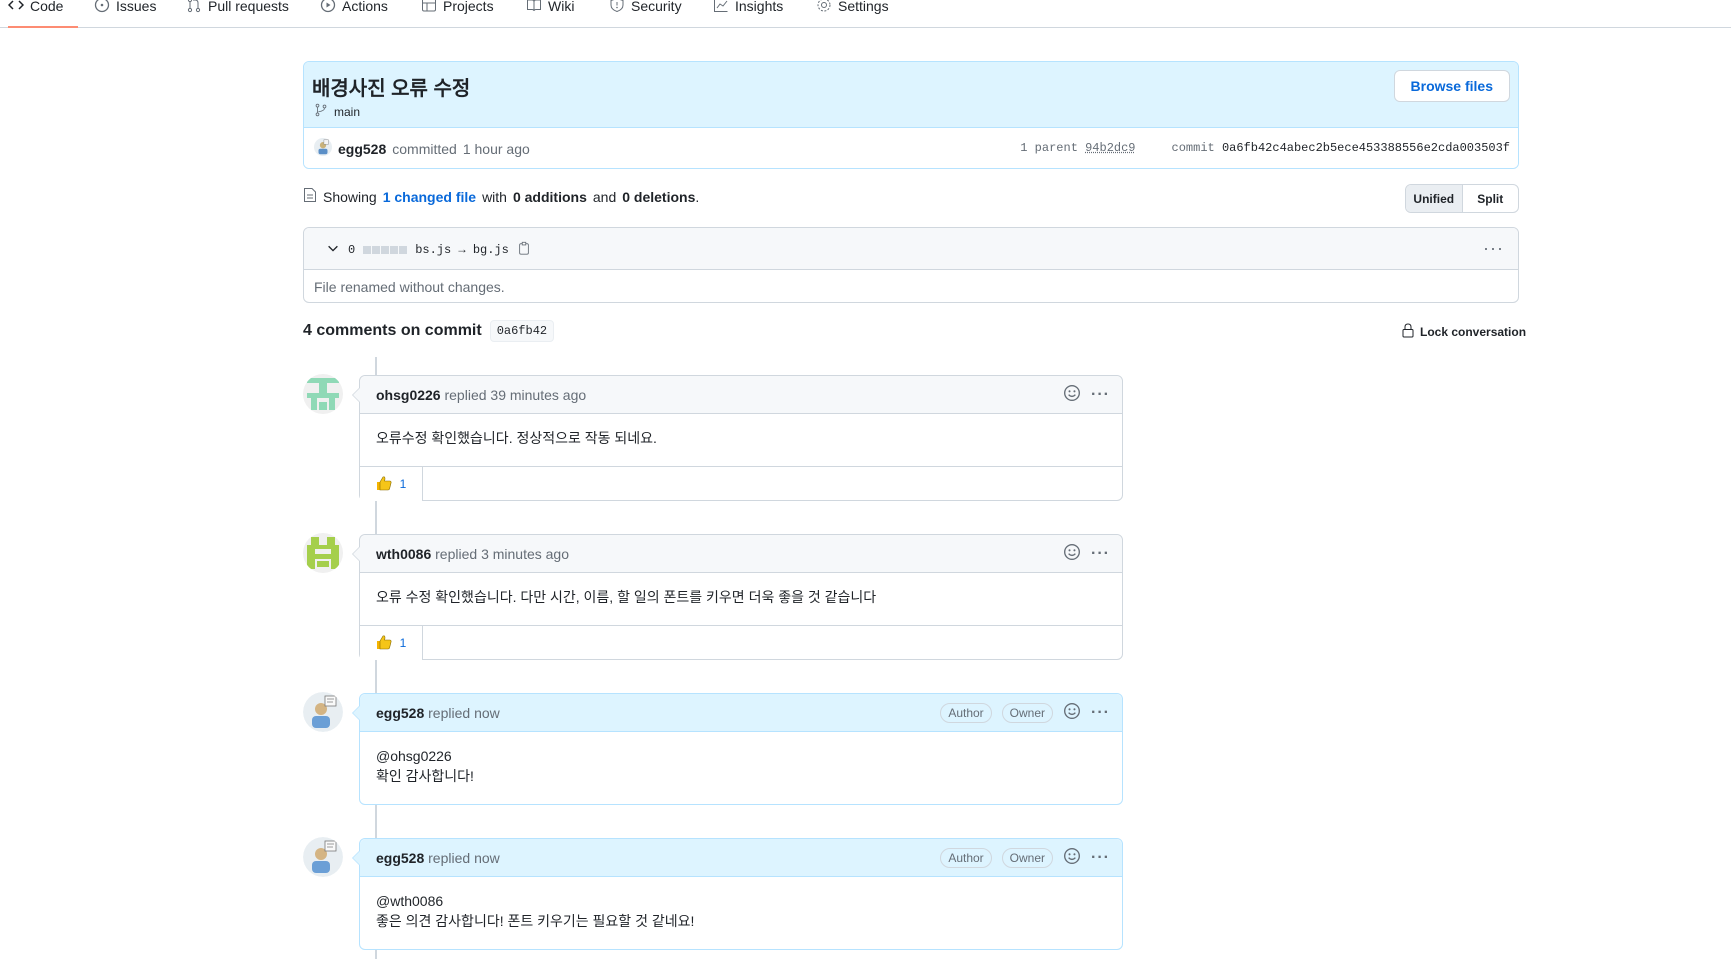 The width and height of the screenshot is (1731, 959). What do you see at coordinates (656, 7) in the screenshot?
I see `tab-label: Security` at bounding box center [656, 7].